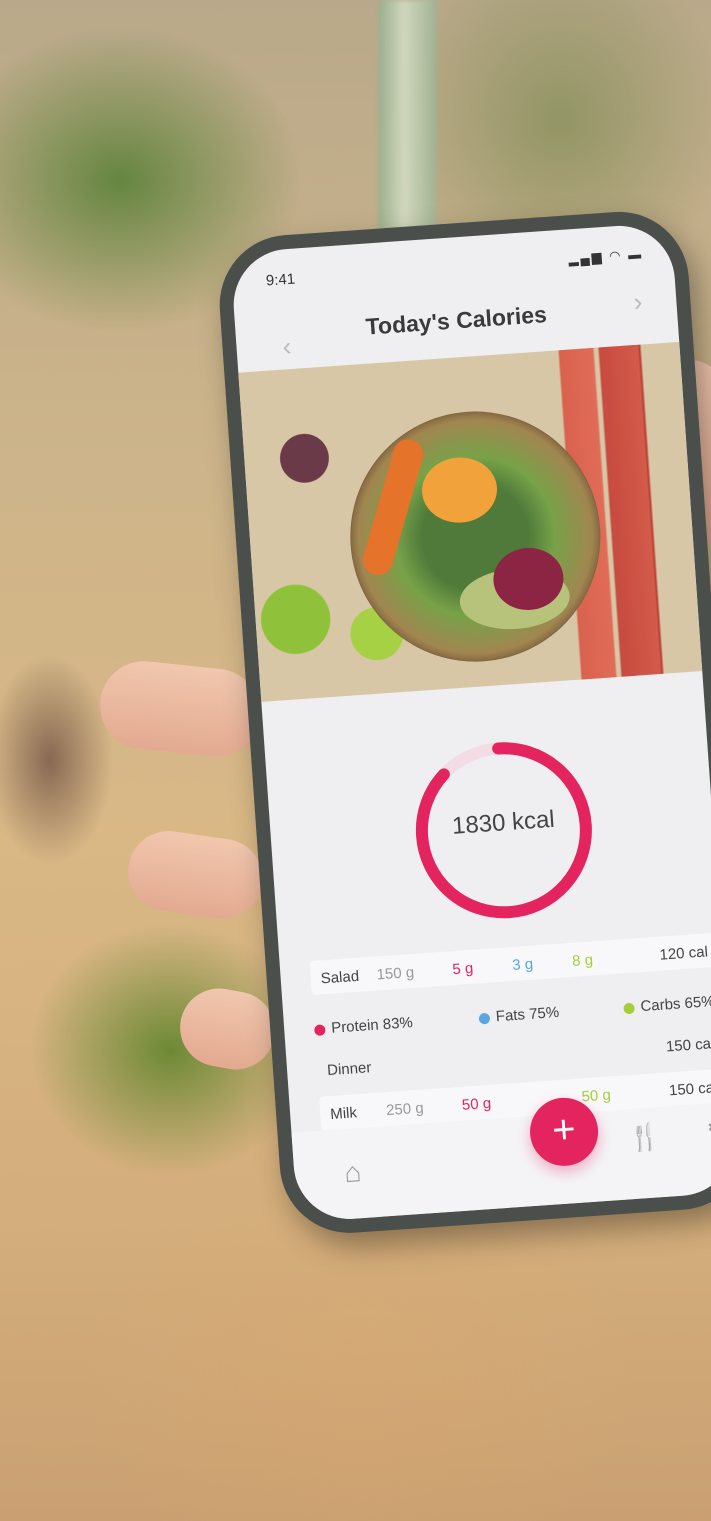  I want to click on food-protein: 50 g, so click(476, 1104).